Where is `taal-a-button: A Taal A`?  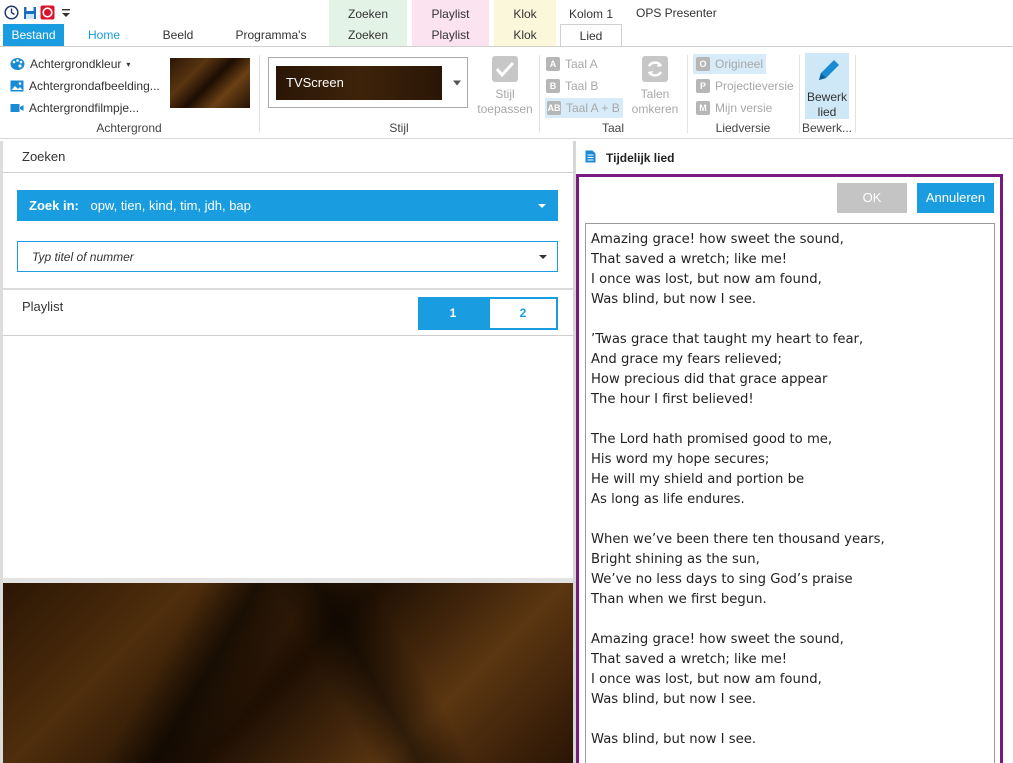 taal-a-button: A Taal A is located at coordinates (572, 64).